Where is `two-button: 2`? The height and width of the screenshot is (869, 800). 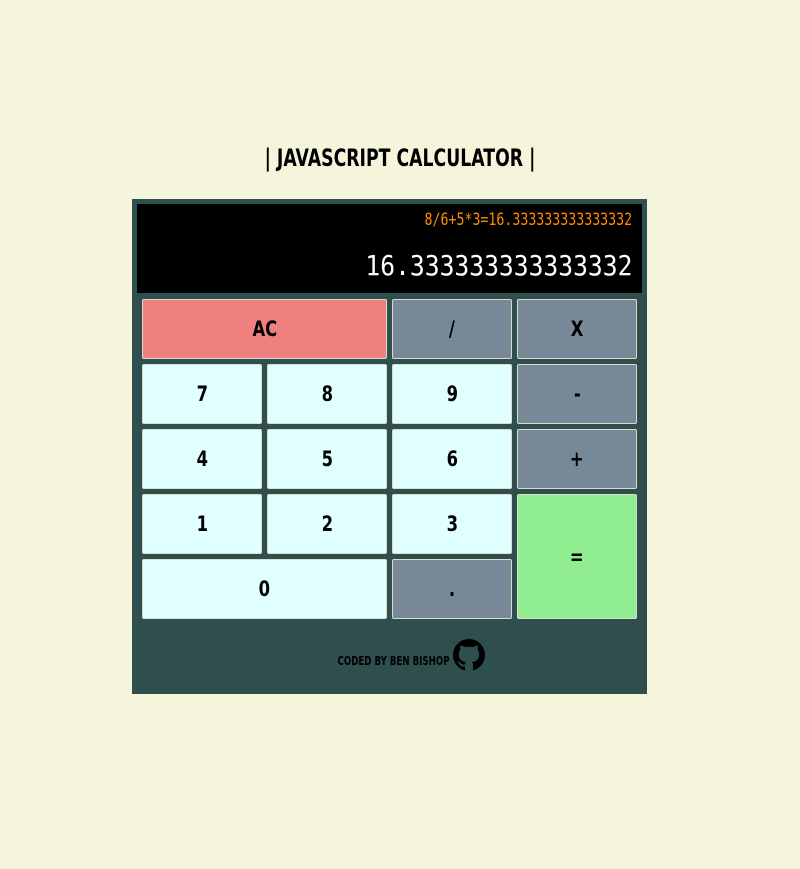 two-button: 2 is located at coordinates (327, 524).